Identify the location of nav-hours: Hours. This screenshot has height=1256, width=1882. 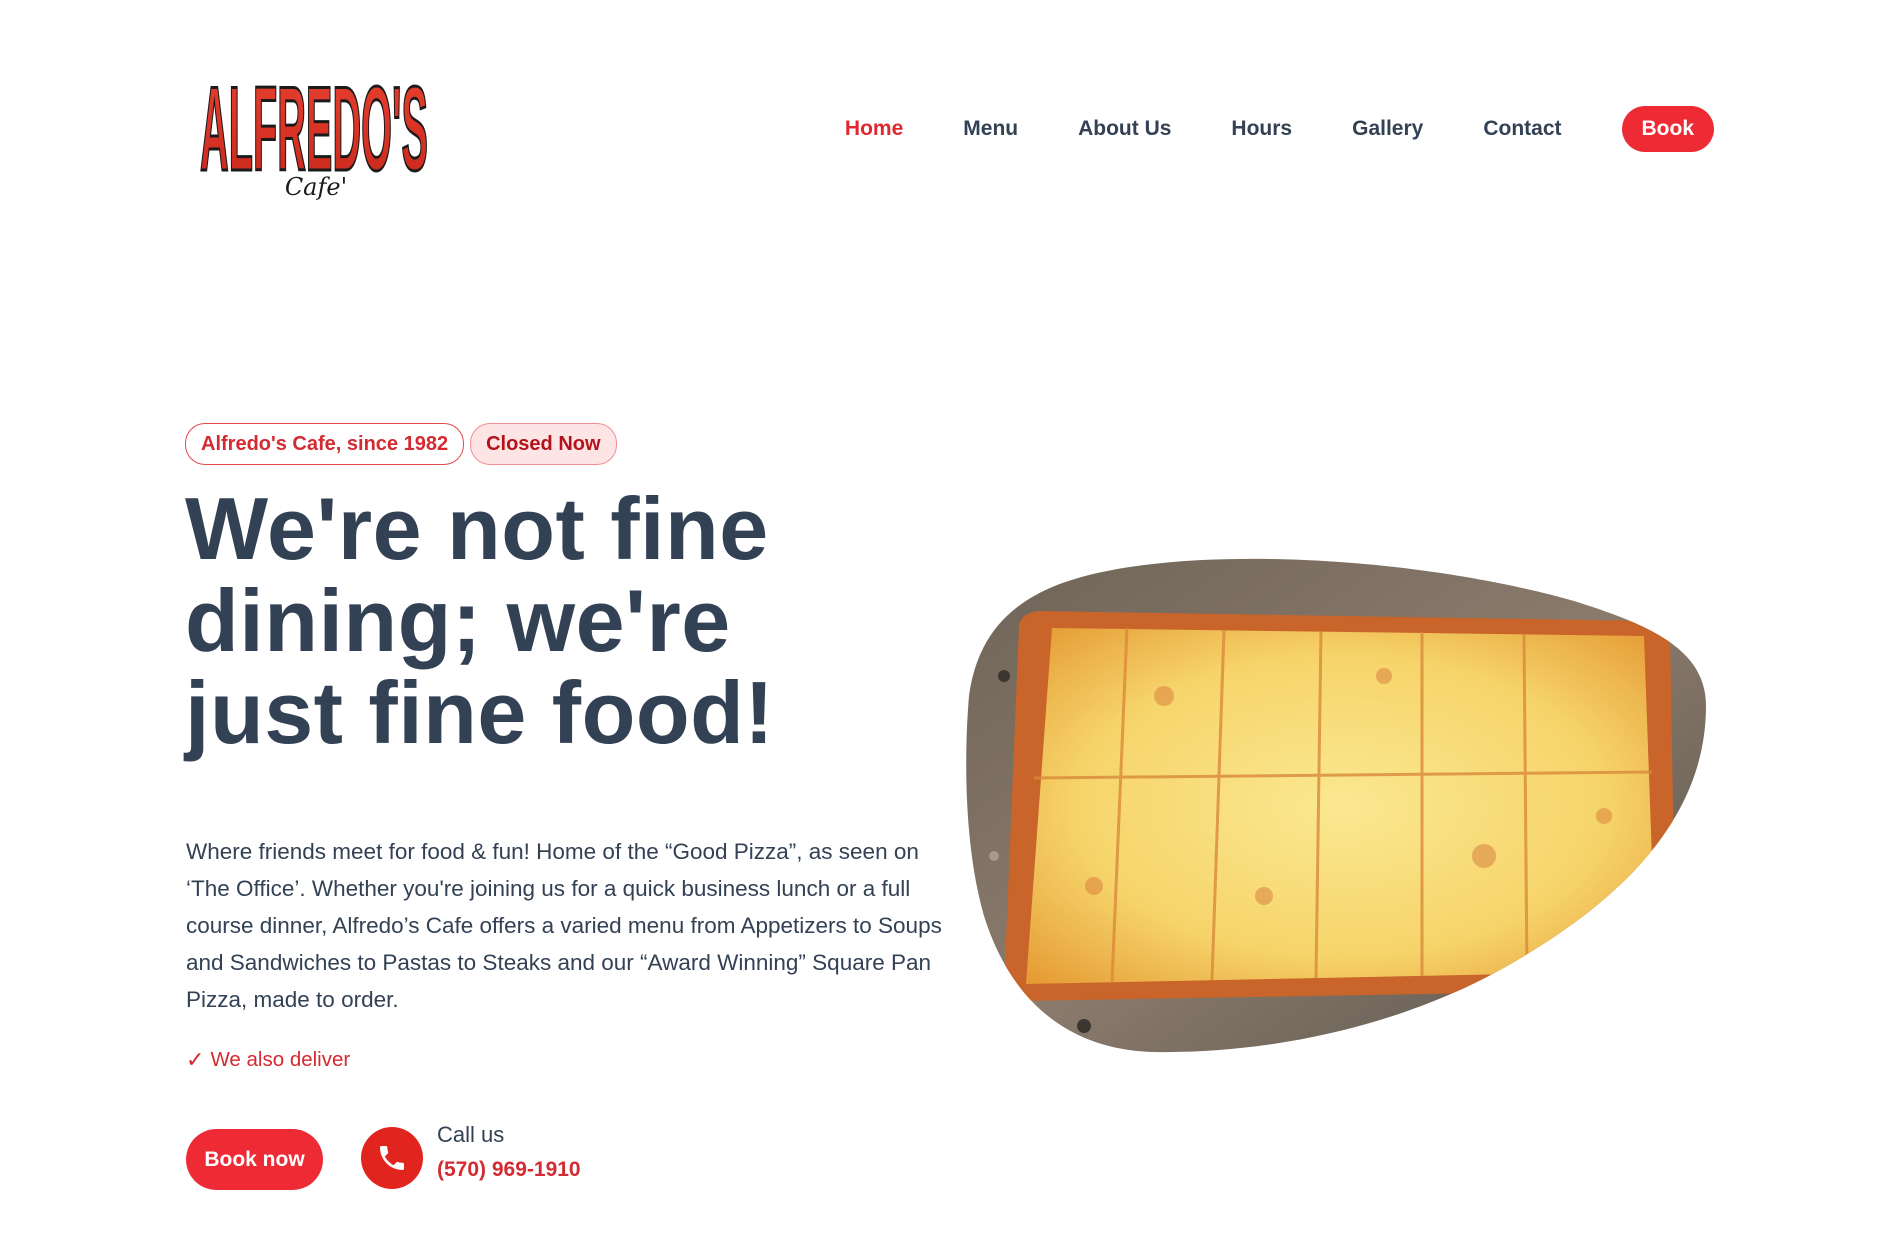
(1261, 129).